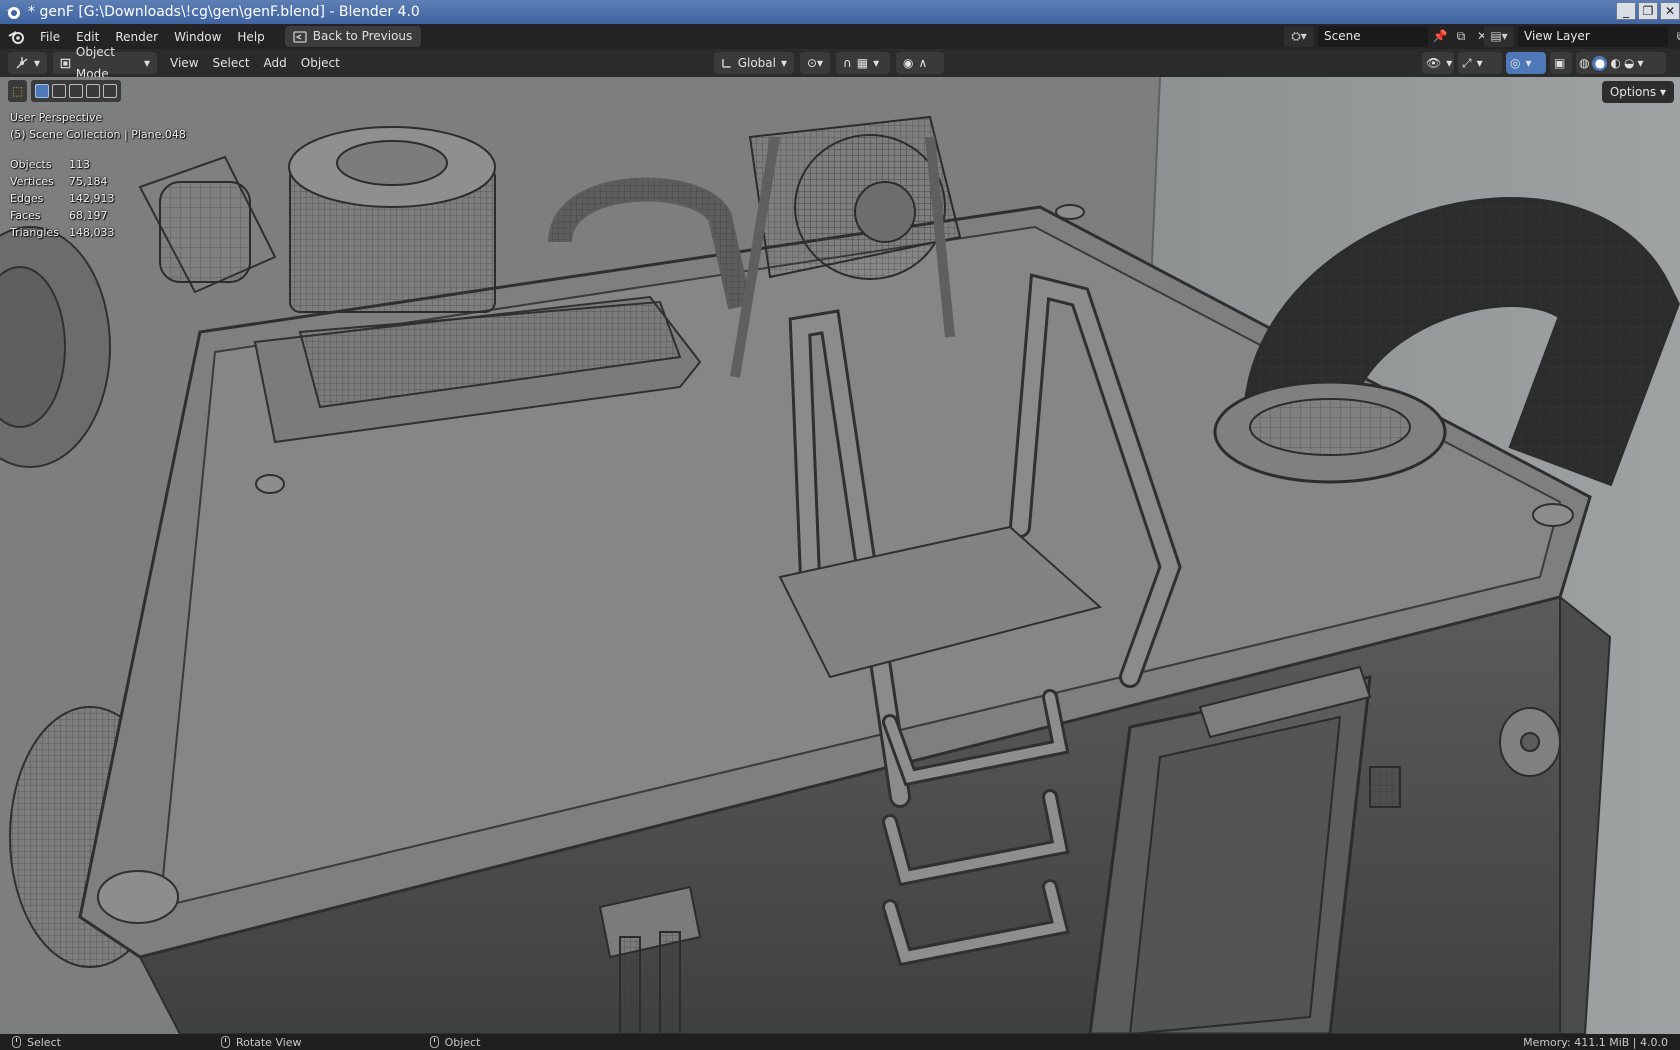 The height and width of the screenshot is (1050, 1680). Describe the element at coordinates (17, 37) in the screenshot. I see `blender-menu-icon` at that location.